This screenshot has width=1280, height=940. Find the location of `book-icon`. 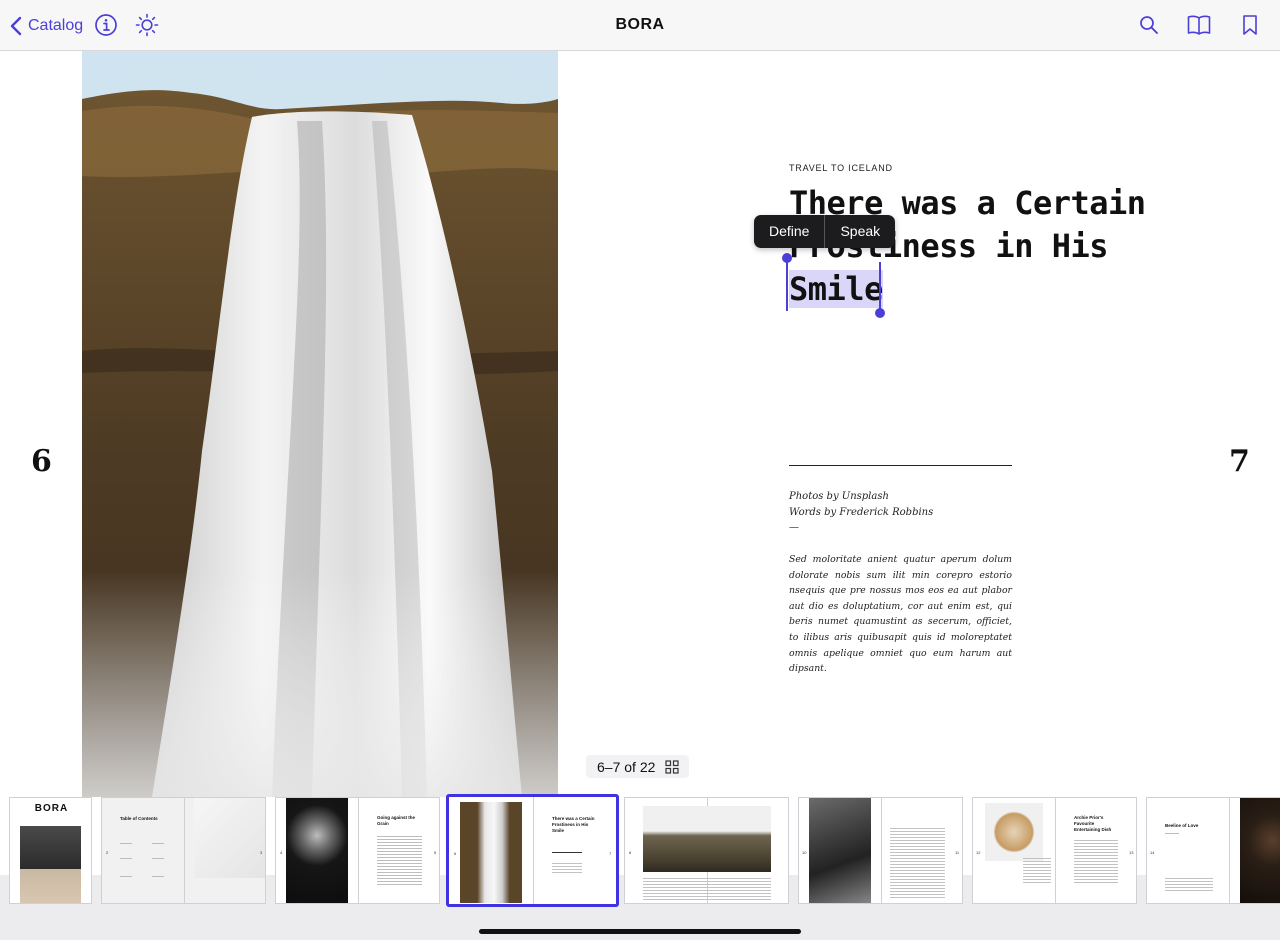

book-icon is located at coordinates (1199, 25).